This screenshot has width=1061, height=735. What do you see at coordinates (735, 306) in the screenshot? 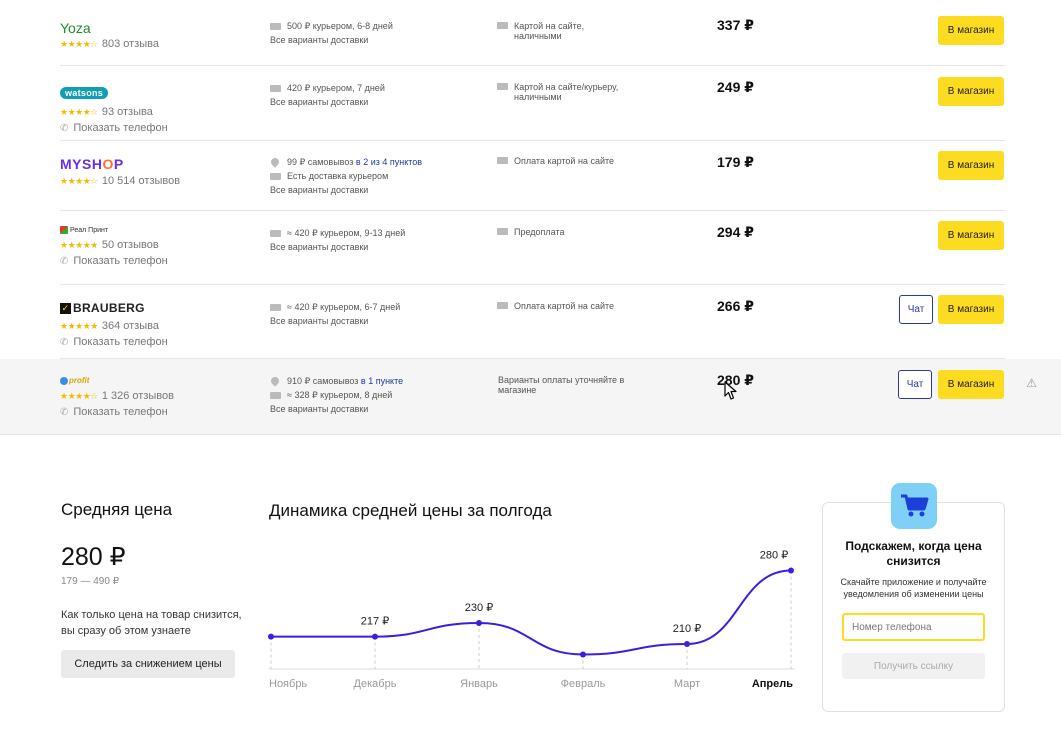
I see `offer-price: 266 ₽` at bounding box center [735, 306].